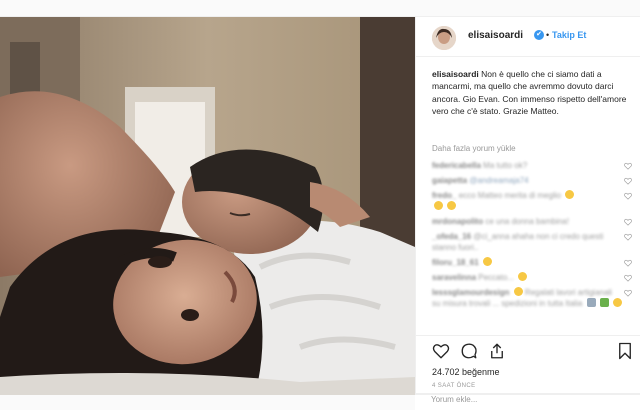 This screenshot has height=410, width=640. Describe the element at coordinates (454, 386) in the screenshot. I see `post-timestamp: 4 SAAT ÖNCE` at that location.